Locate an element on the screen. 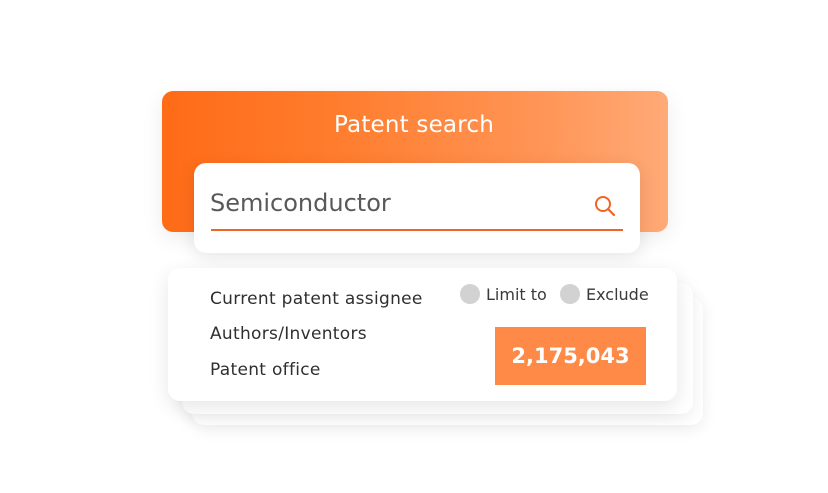  filter-authors-inventors: Authors/Inventors is located at coordinates (288, 334).